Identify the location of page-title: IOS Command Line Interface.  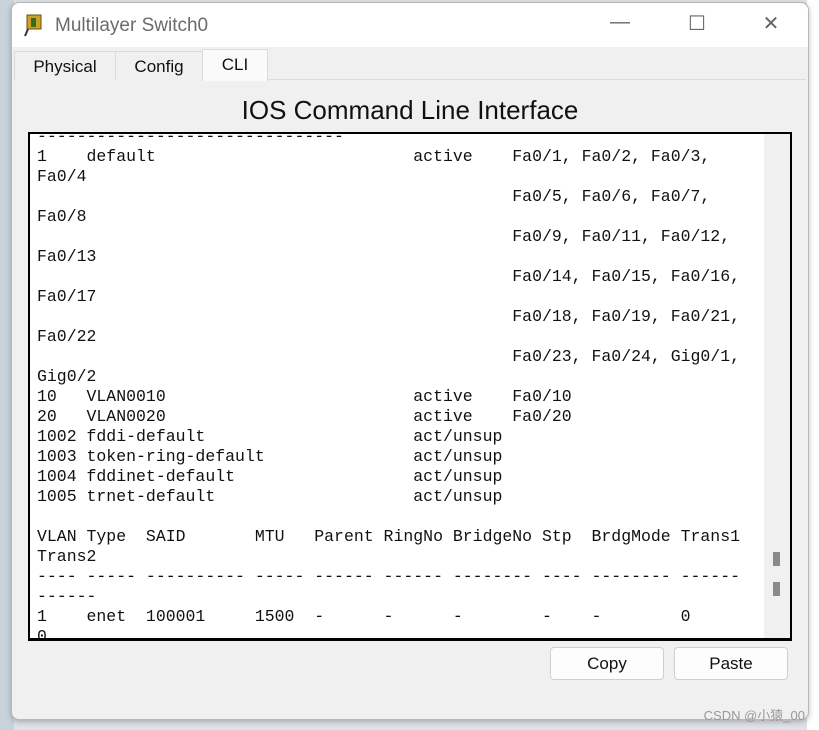
(410, 110).